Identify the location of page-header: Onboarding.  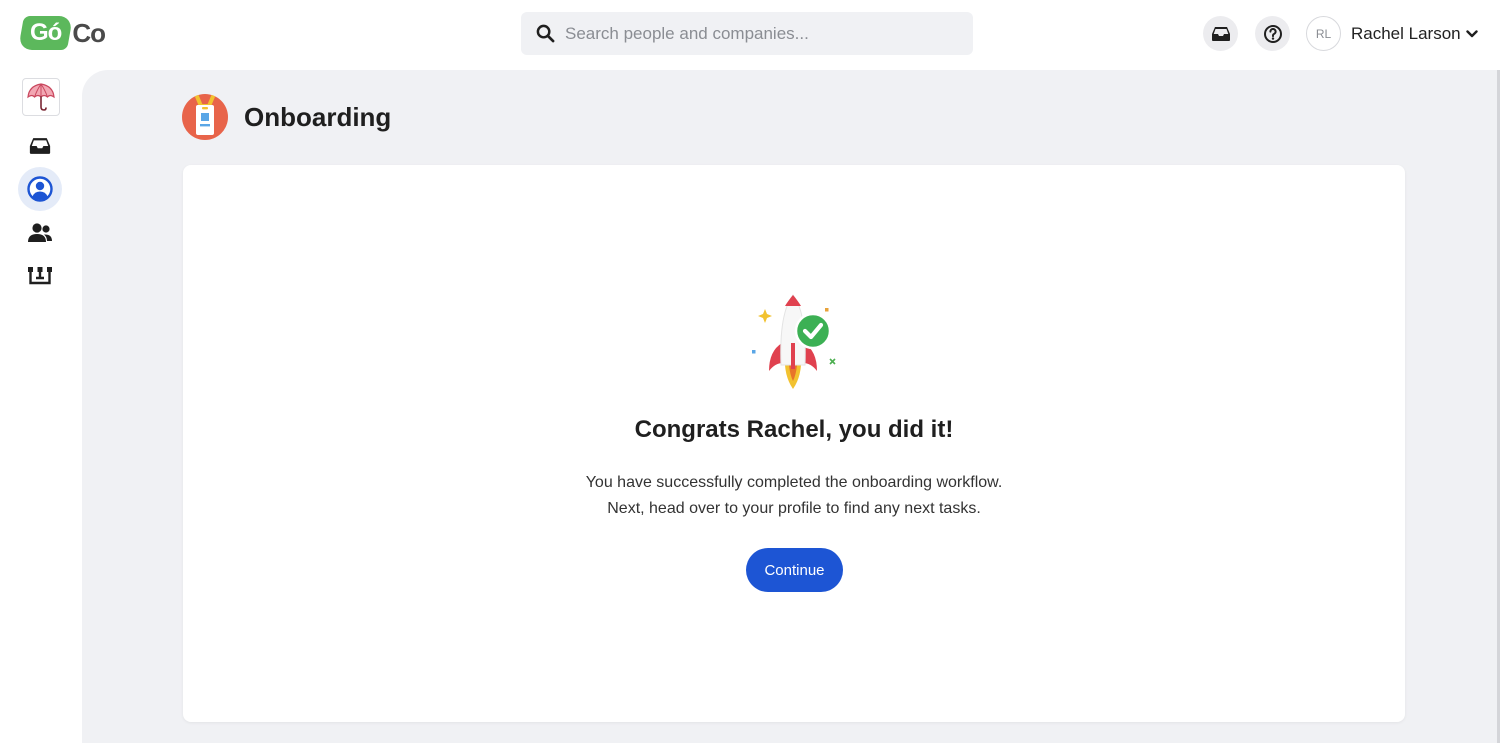
(286, 117).